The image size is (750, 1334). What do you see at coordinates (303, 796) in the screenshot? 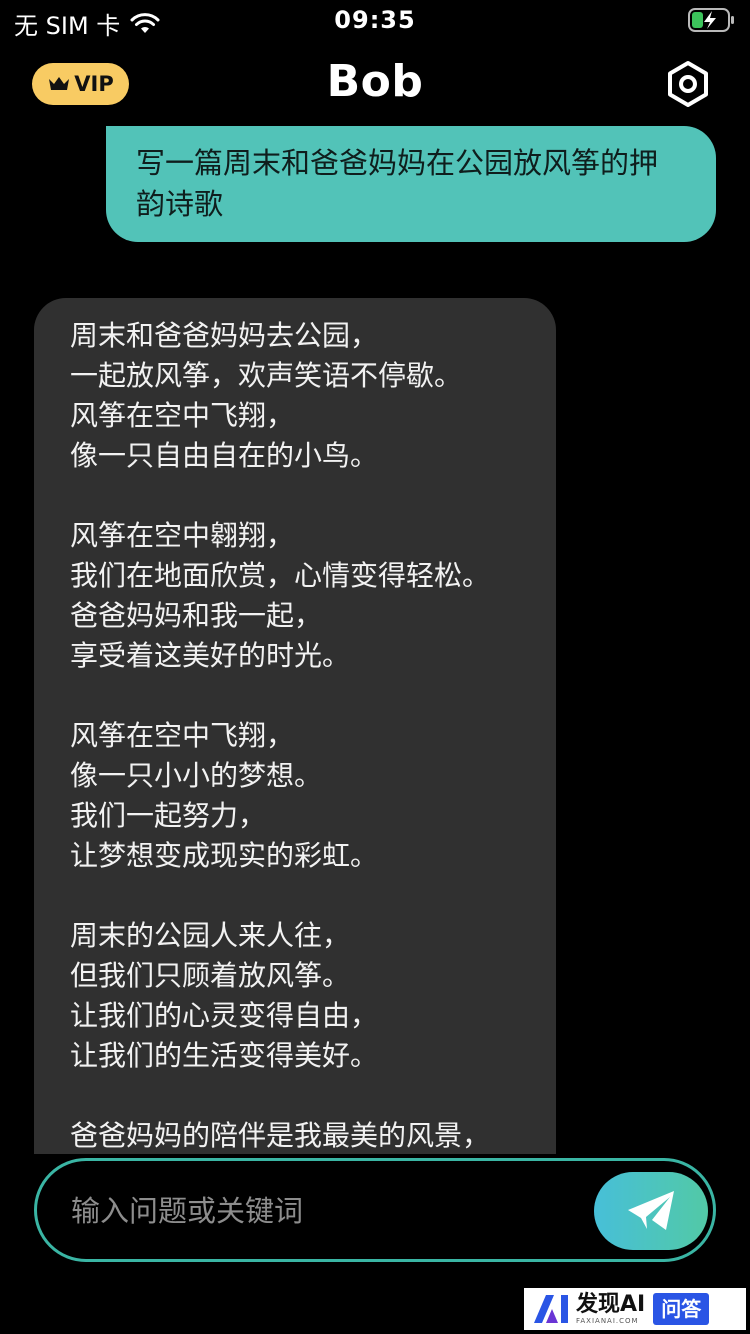
I see `poem-stanza: 风筝在空中飞翔， 像一只小小的梦想。 我们一起努力， 让梦想变成现实的彩虹。` at bounding box center [303, 796].